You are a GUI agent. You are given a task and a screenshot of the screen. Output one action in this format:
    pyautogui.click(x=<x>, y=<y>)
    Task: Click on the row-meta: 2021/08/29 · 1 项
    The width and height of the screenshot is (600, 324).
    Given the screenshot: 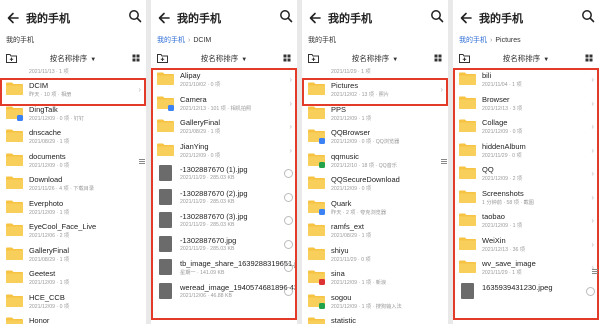 What is the action you would take?
    pyautogui.click(x=49, y=259)
    